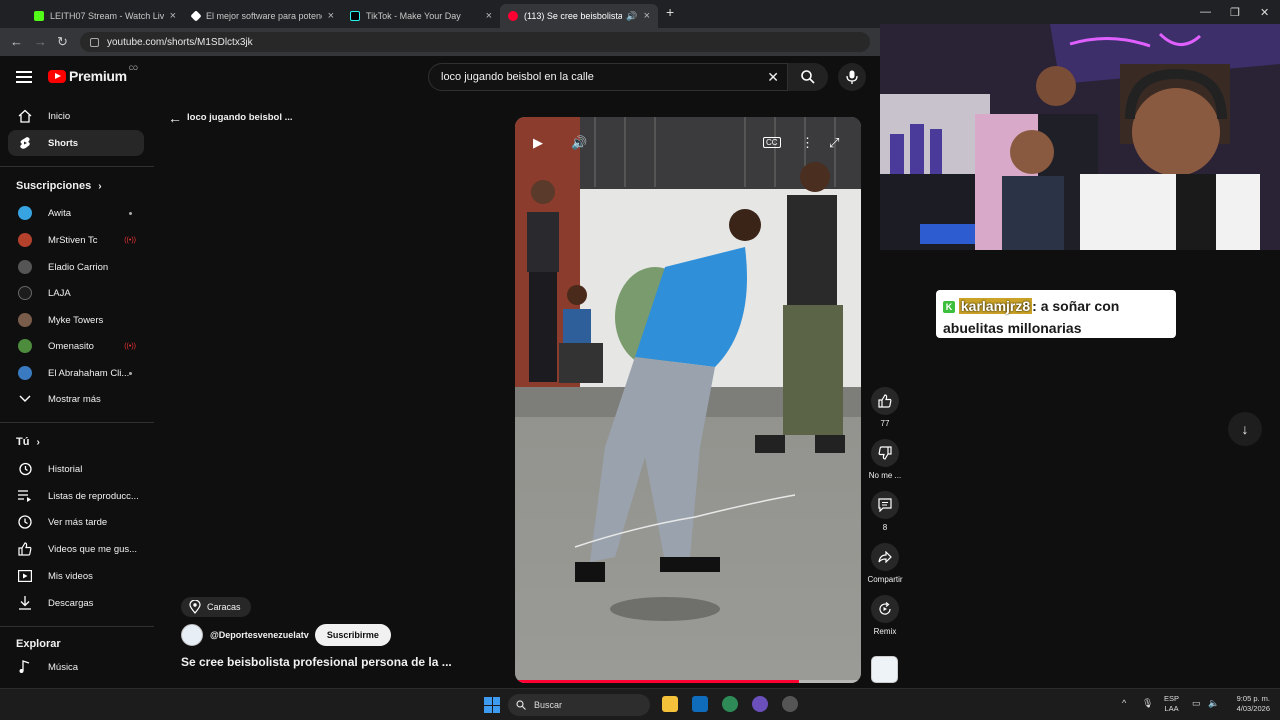 The width and height of the screenshot is (1280, 720). I want to click on remix-button: Remix, so click(885, 615).